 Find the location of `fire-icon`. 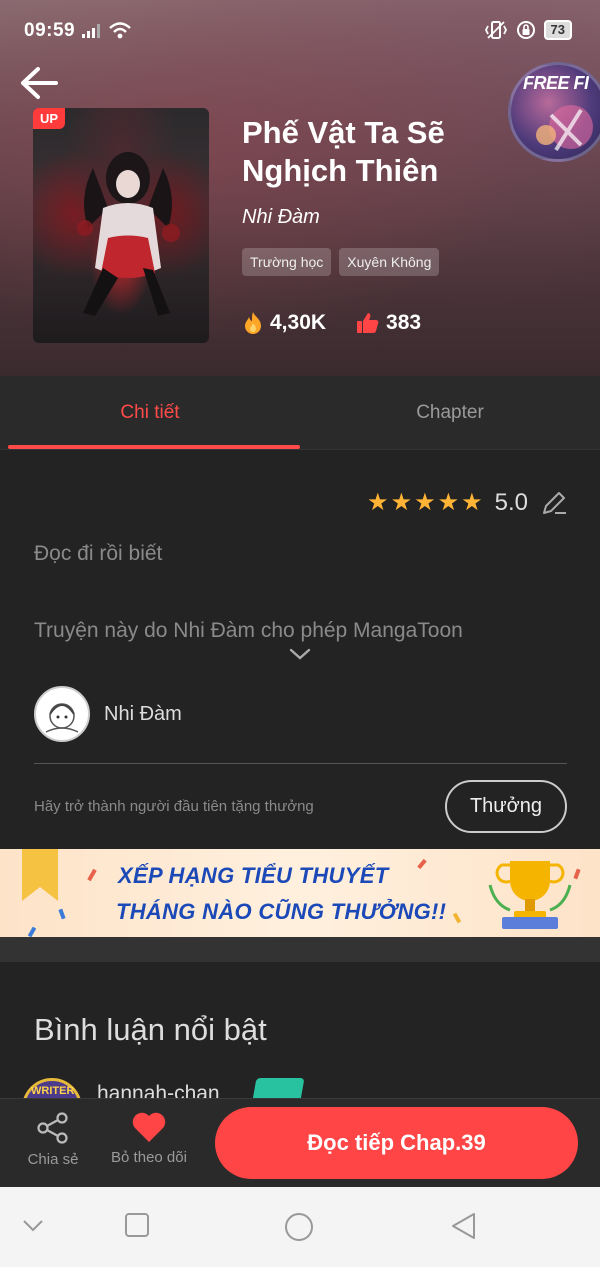

fire-icon is located at coordinates (253, 323).